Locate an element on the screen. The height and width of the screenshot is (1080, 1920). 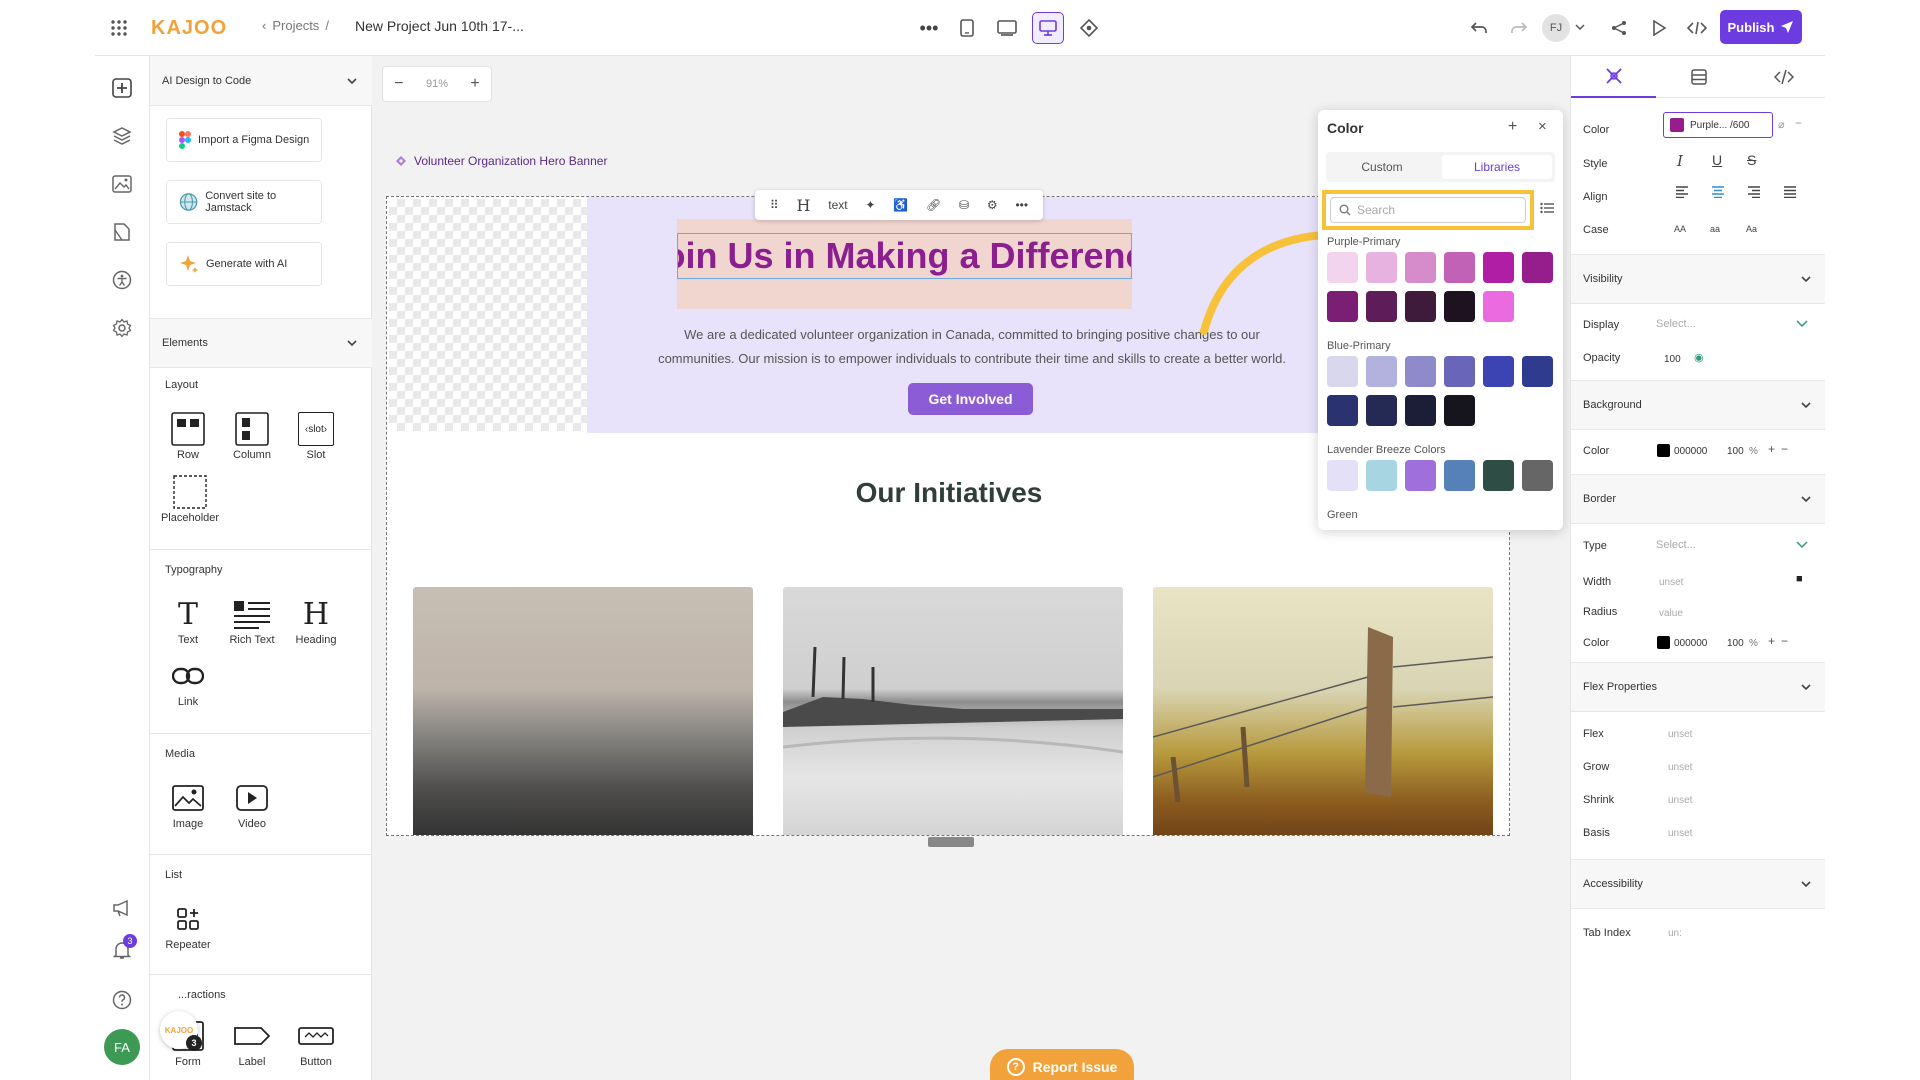
settings-gear-icon is located at coordinates (122, 328).